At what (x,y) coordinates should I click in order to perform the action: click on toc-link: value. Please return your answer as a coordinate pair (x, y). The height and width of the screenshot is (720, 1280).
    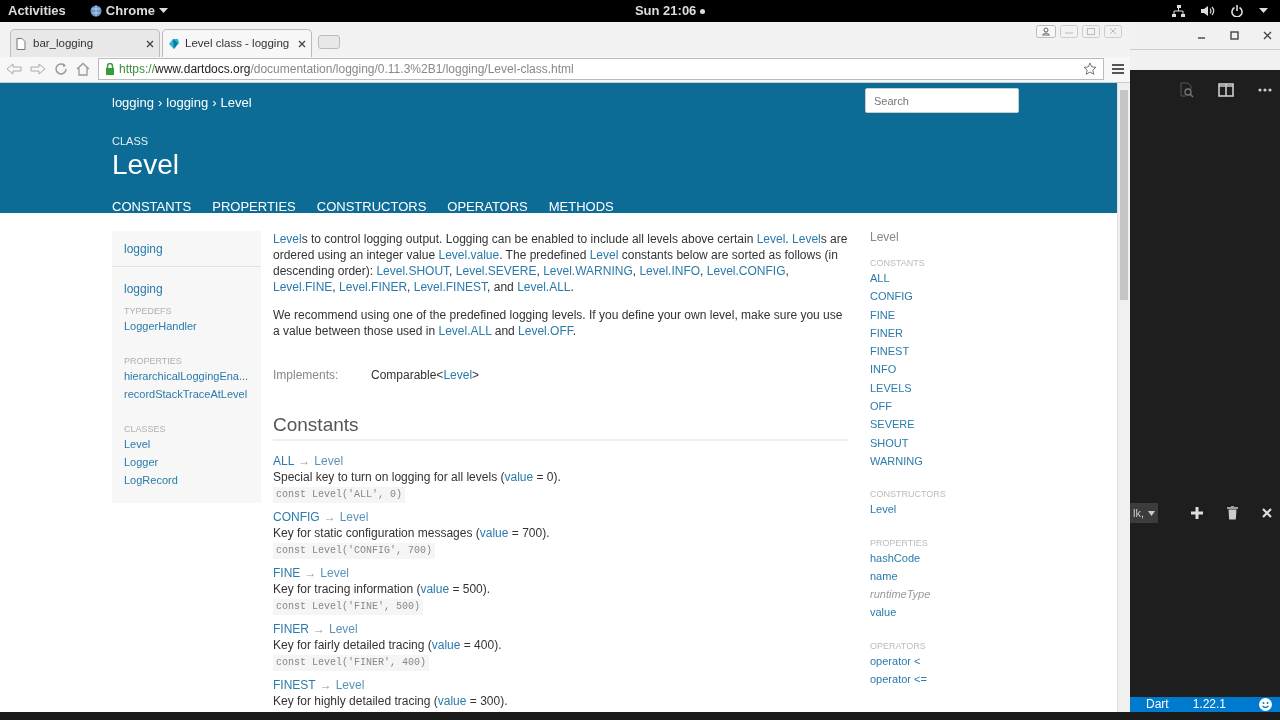
    Looking at the image, I should click on (883, 612).